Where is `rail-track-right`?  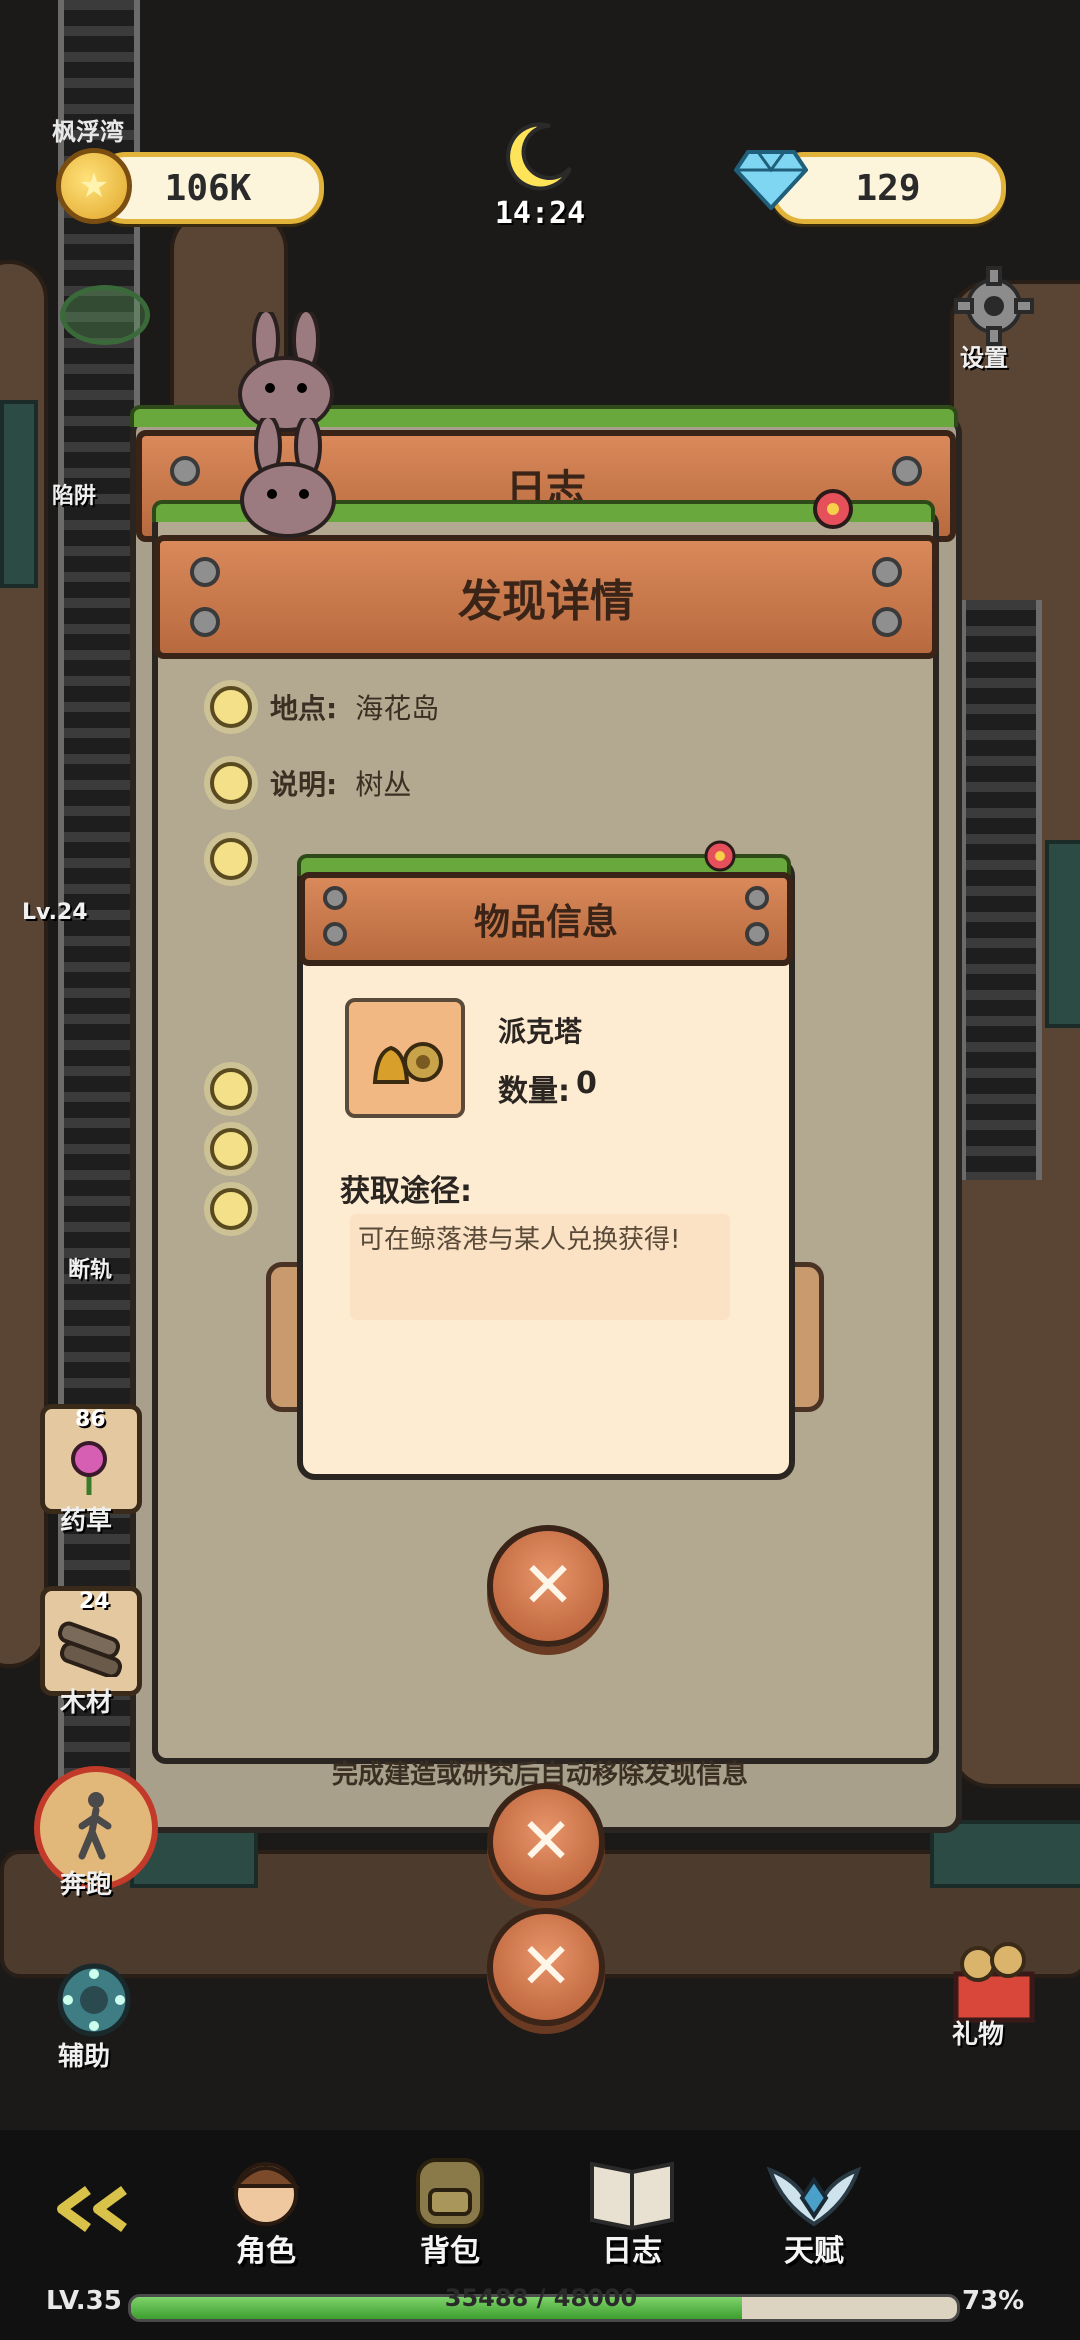
rail-track-right is located at coordinates (1001, 890).